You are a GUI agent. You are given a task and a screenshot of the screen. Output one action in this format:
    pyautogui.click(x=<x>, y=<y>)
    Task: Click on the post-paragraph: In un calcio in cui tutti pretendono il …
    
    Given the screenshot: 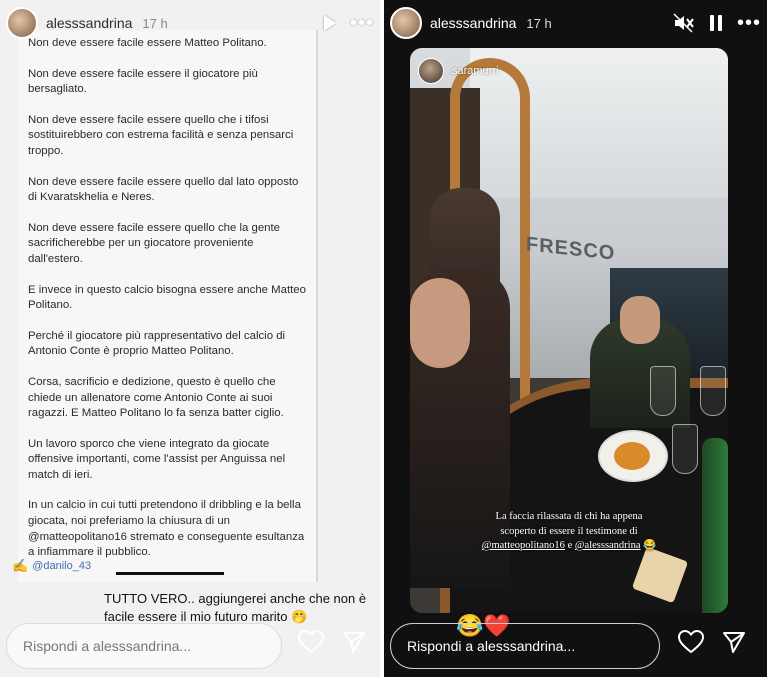 What is the action you would take?
    pyautogui.click(x=166, y=529)
    